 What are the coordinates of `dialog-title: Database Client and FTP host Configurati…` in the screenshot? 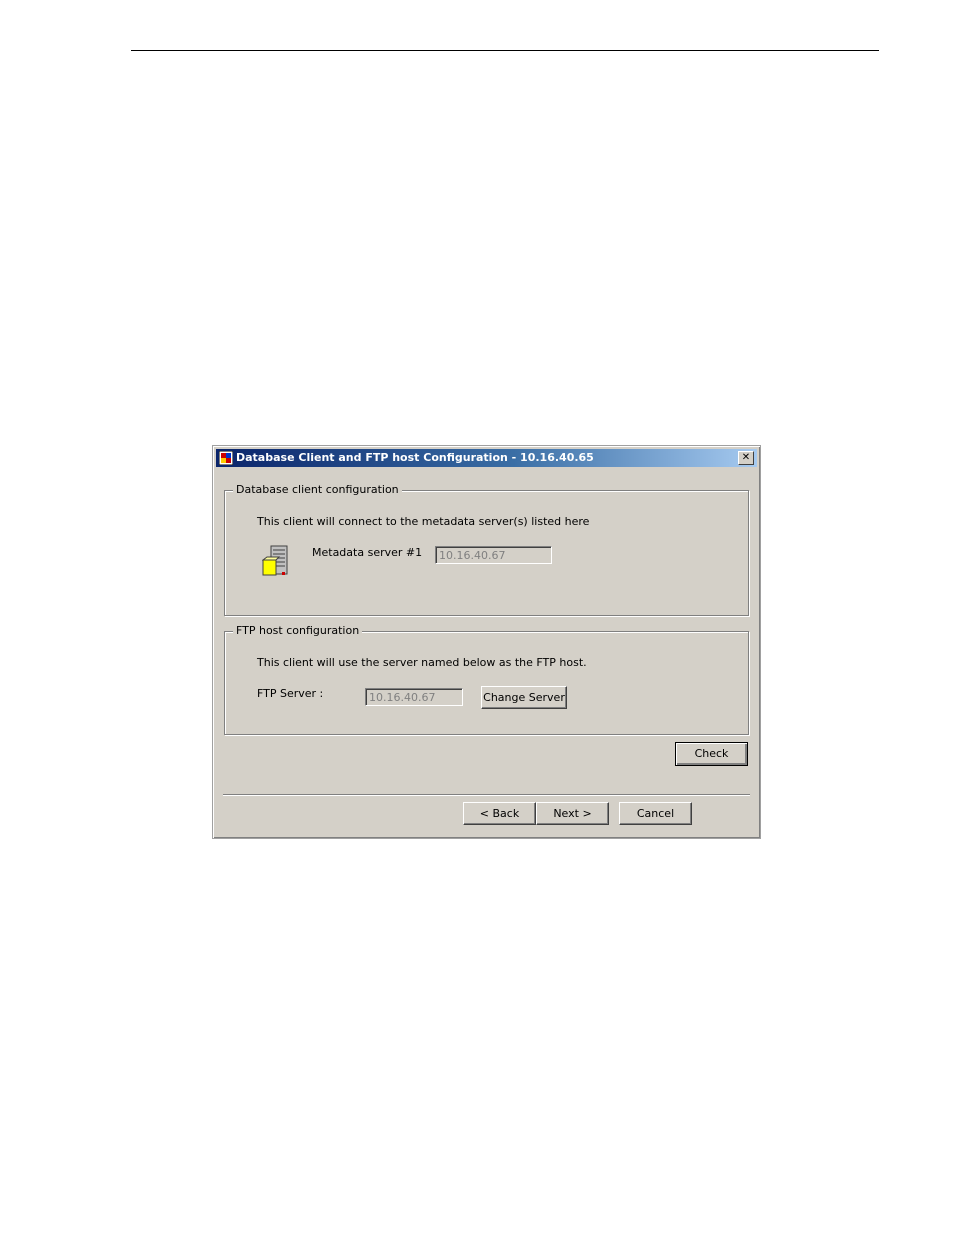 It's located at (415, 457).